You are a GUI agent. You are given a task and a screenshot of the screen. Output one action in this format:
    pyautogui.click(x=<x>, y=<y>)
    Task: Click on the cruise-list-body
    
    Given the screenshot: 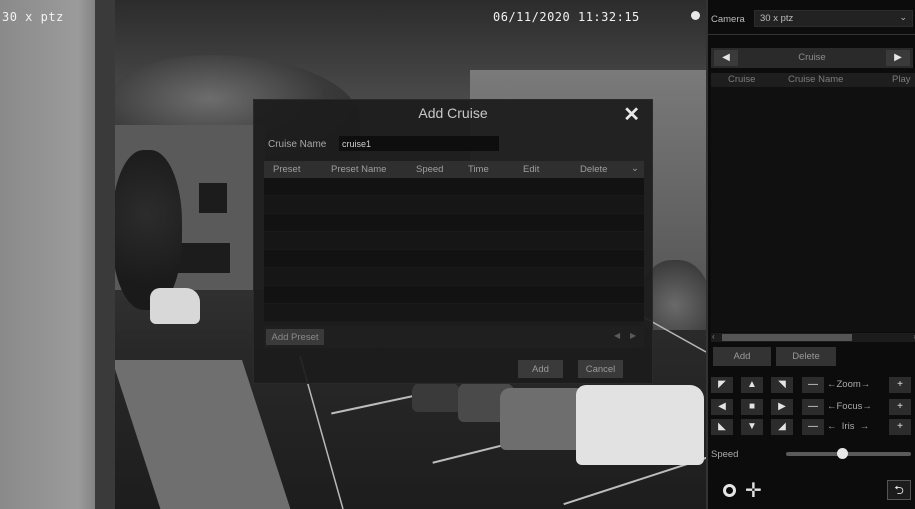 What is the action you would take?
    pyautogui.click(x=813, y=209)
    